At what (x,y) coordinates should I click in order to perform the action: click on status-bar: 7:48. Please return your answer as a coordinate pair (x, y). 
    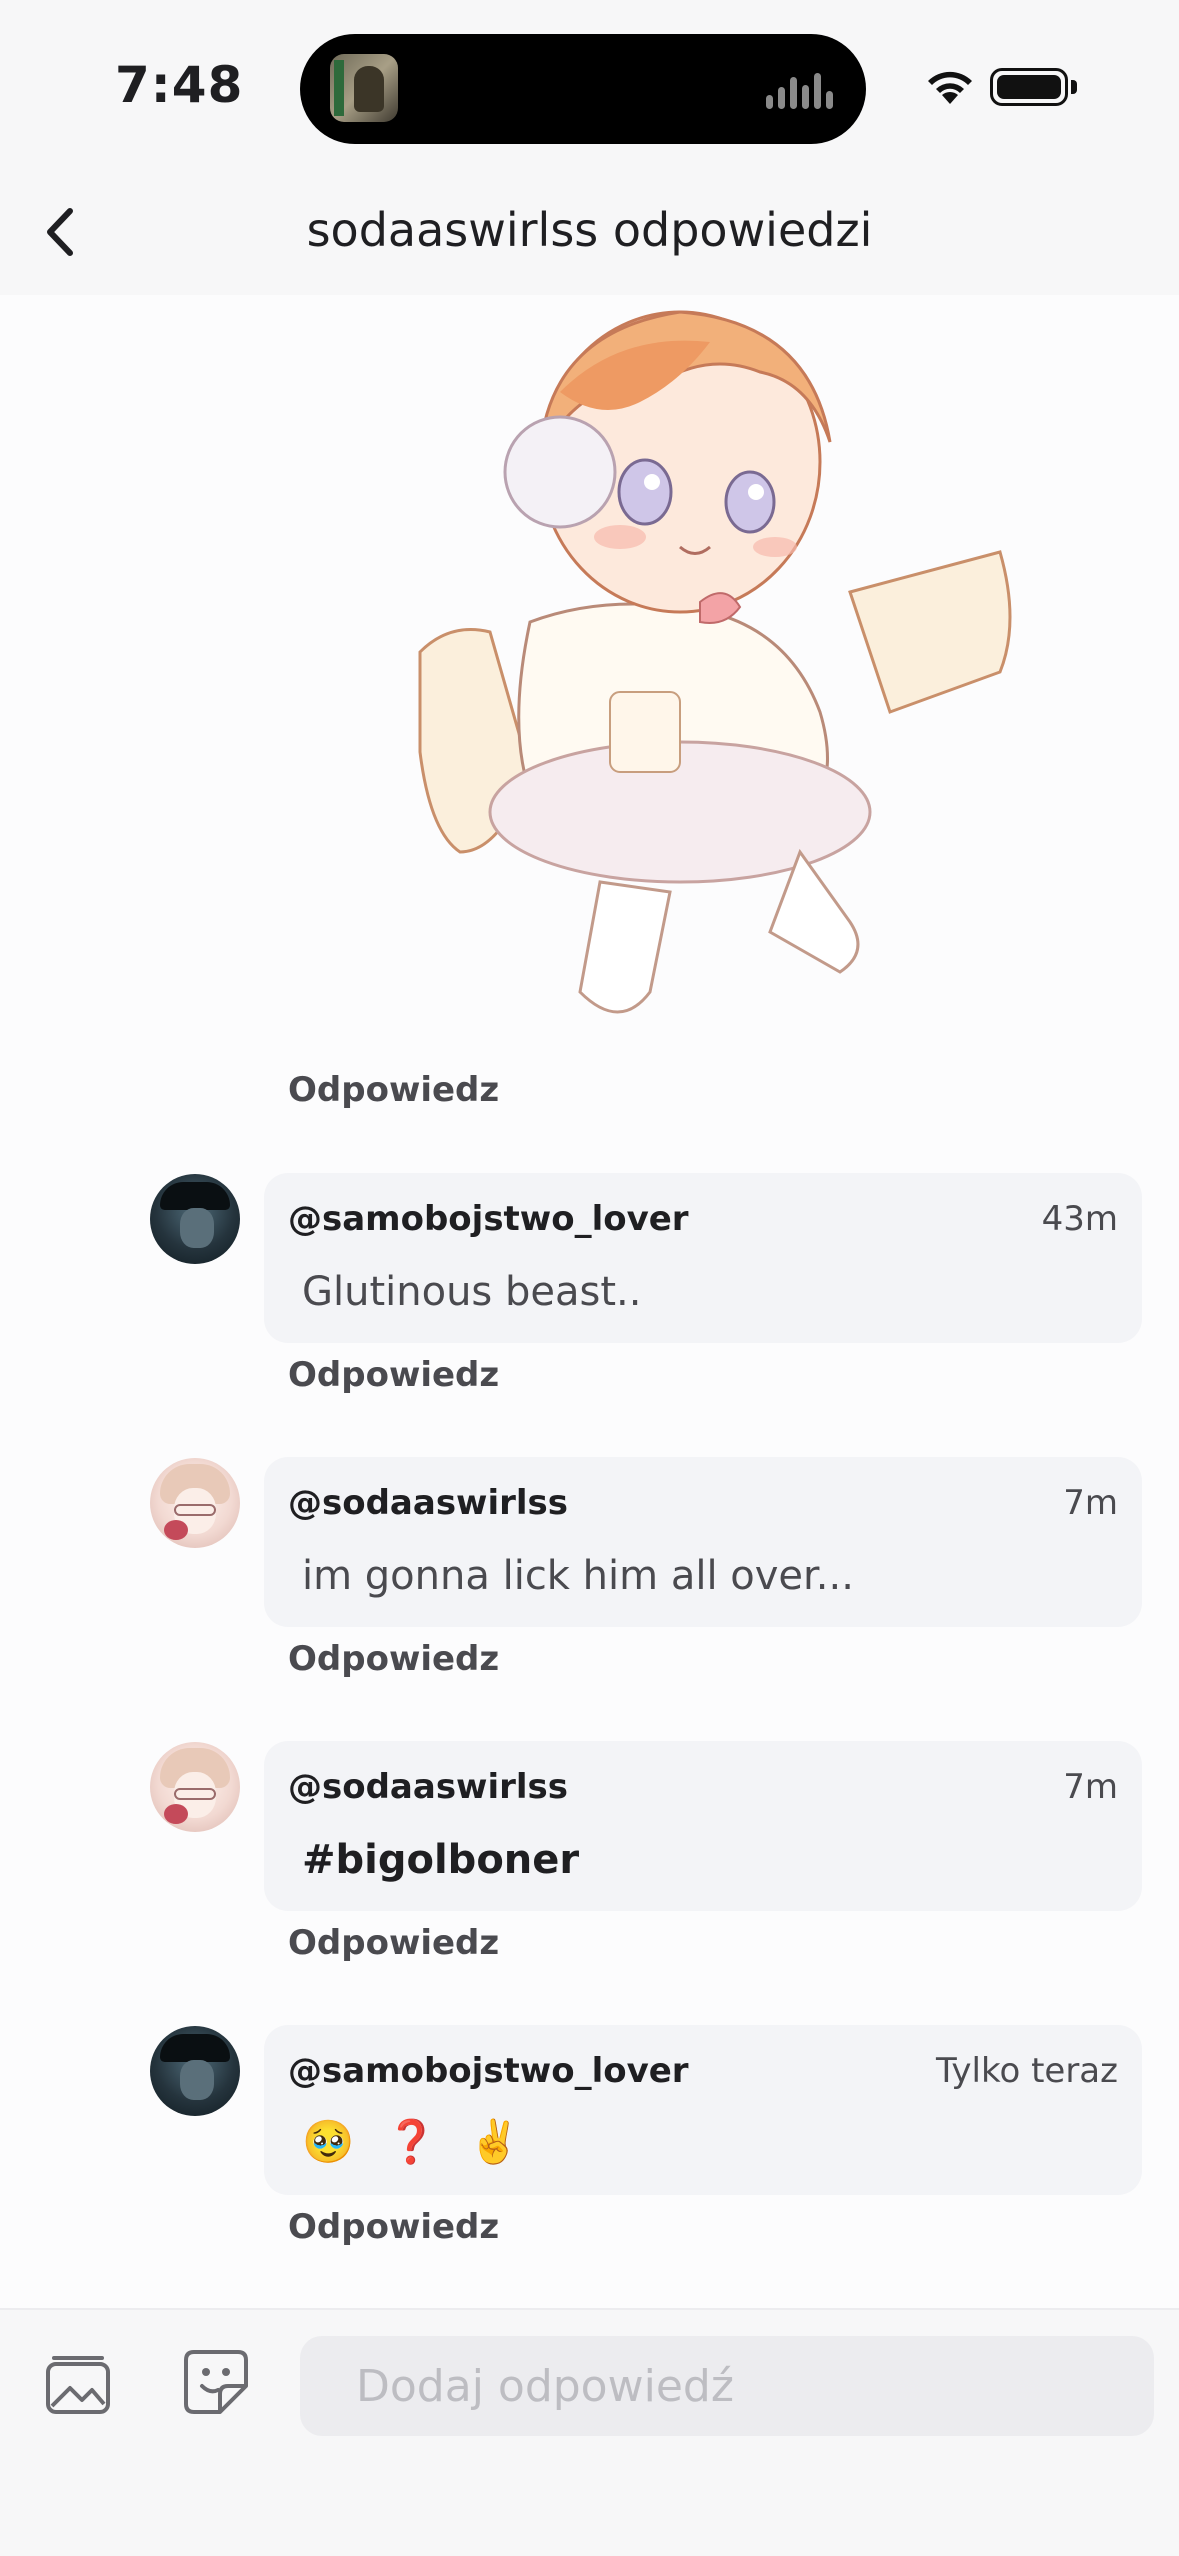
    Looking at the image, I should click on (589, 87).